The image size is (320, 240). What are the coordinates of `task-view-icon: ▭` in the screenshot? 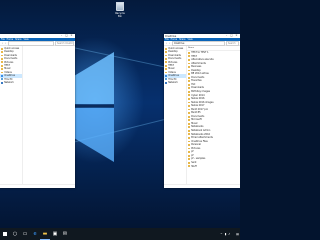 It's located at (25, 234).